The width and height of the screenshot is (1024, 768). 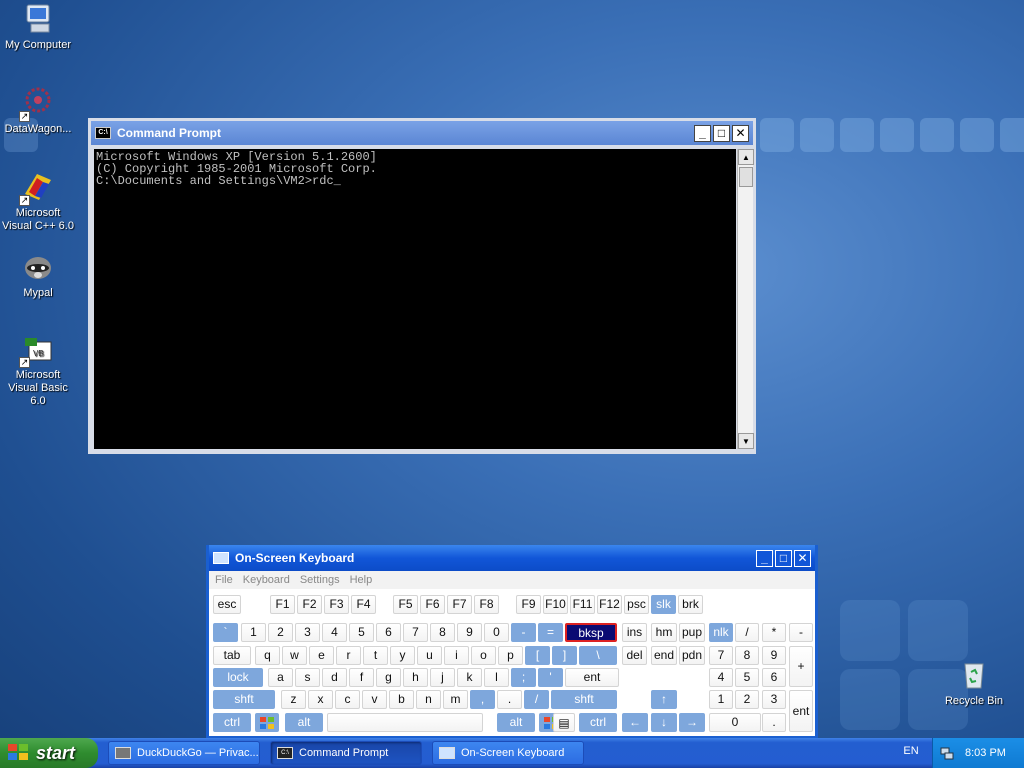 I want to click on menu-settings: Settings, so click(x=320, y=580).